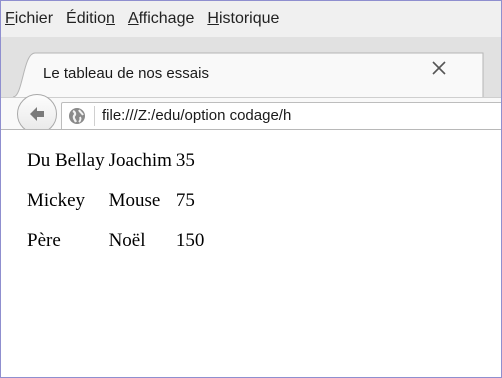 Image resolution: width=502 pixels, height=378 pixels. Describe the element at coordinates (110, 18) in the screenshot. I see `menu-accelerator: n` at that location.